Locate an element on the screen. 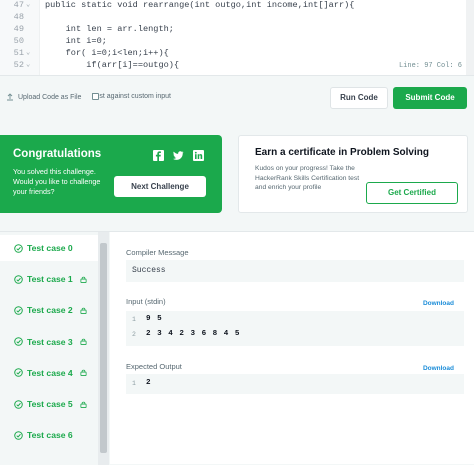  get-certified-button: Get Certified is located at coordinates (412, 193).